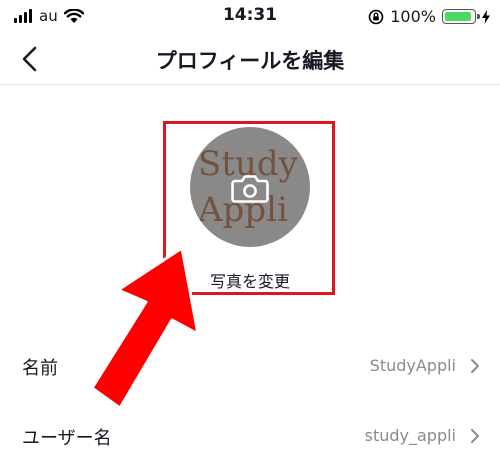  I want to click on username-value: study_appli, so click(410, 435).